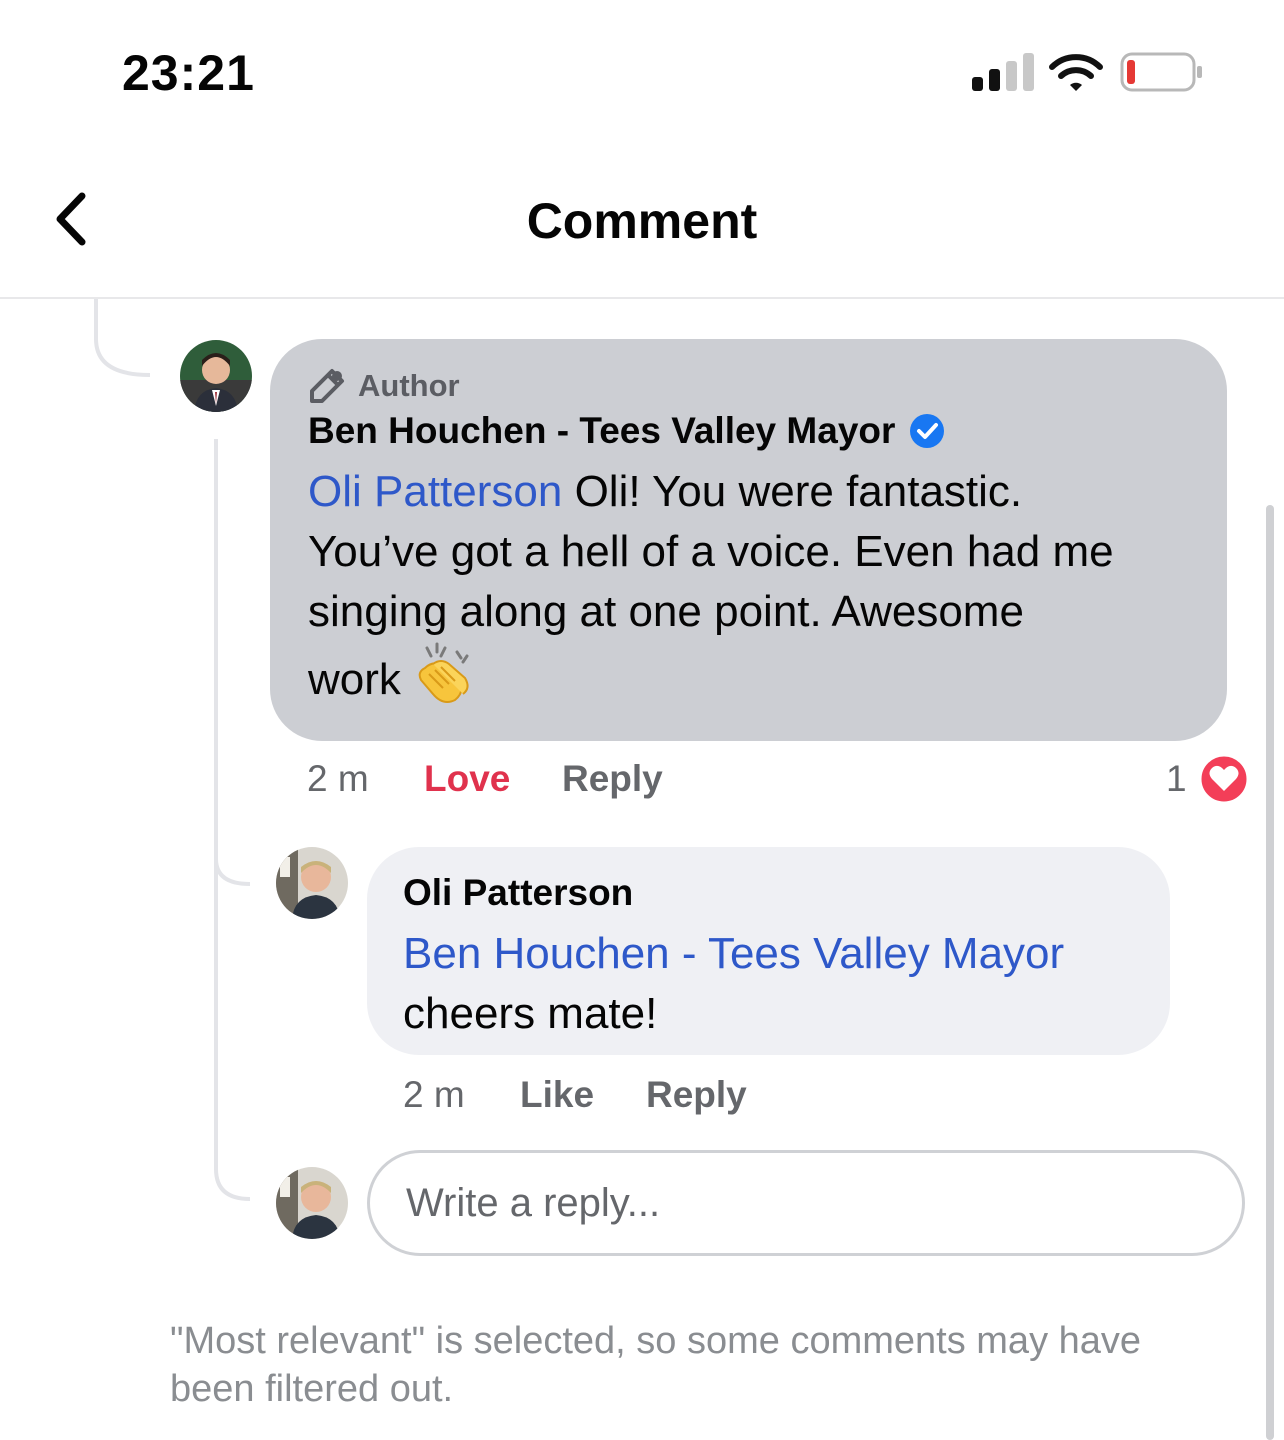 The image size is (1284, 1440). I want to click on page-title: Comment, so click(642, 221).